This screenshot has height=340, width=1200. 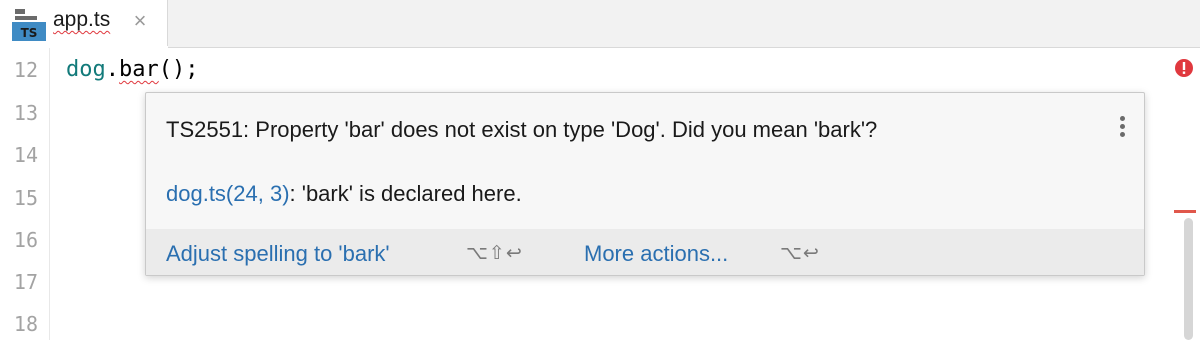 I want to click on vertical-scrollbar, so click(x=1188, y=279).